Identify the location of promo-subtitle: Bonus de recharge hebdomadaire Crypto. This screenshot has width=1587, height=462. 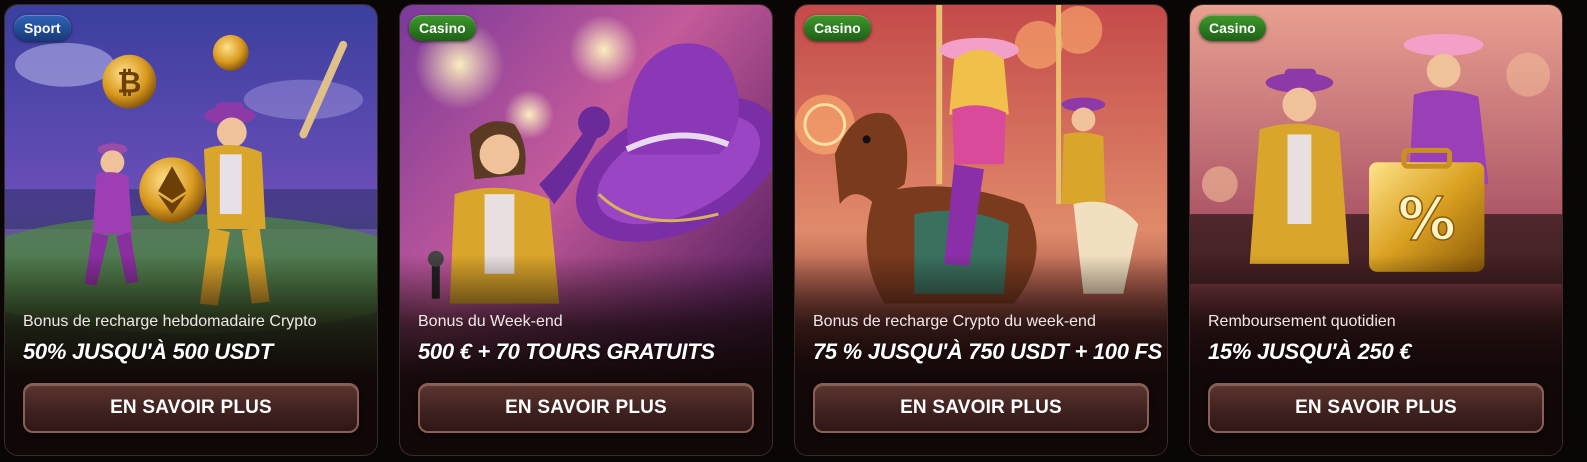
(170, 321).